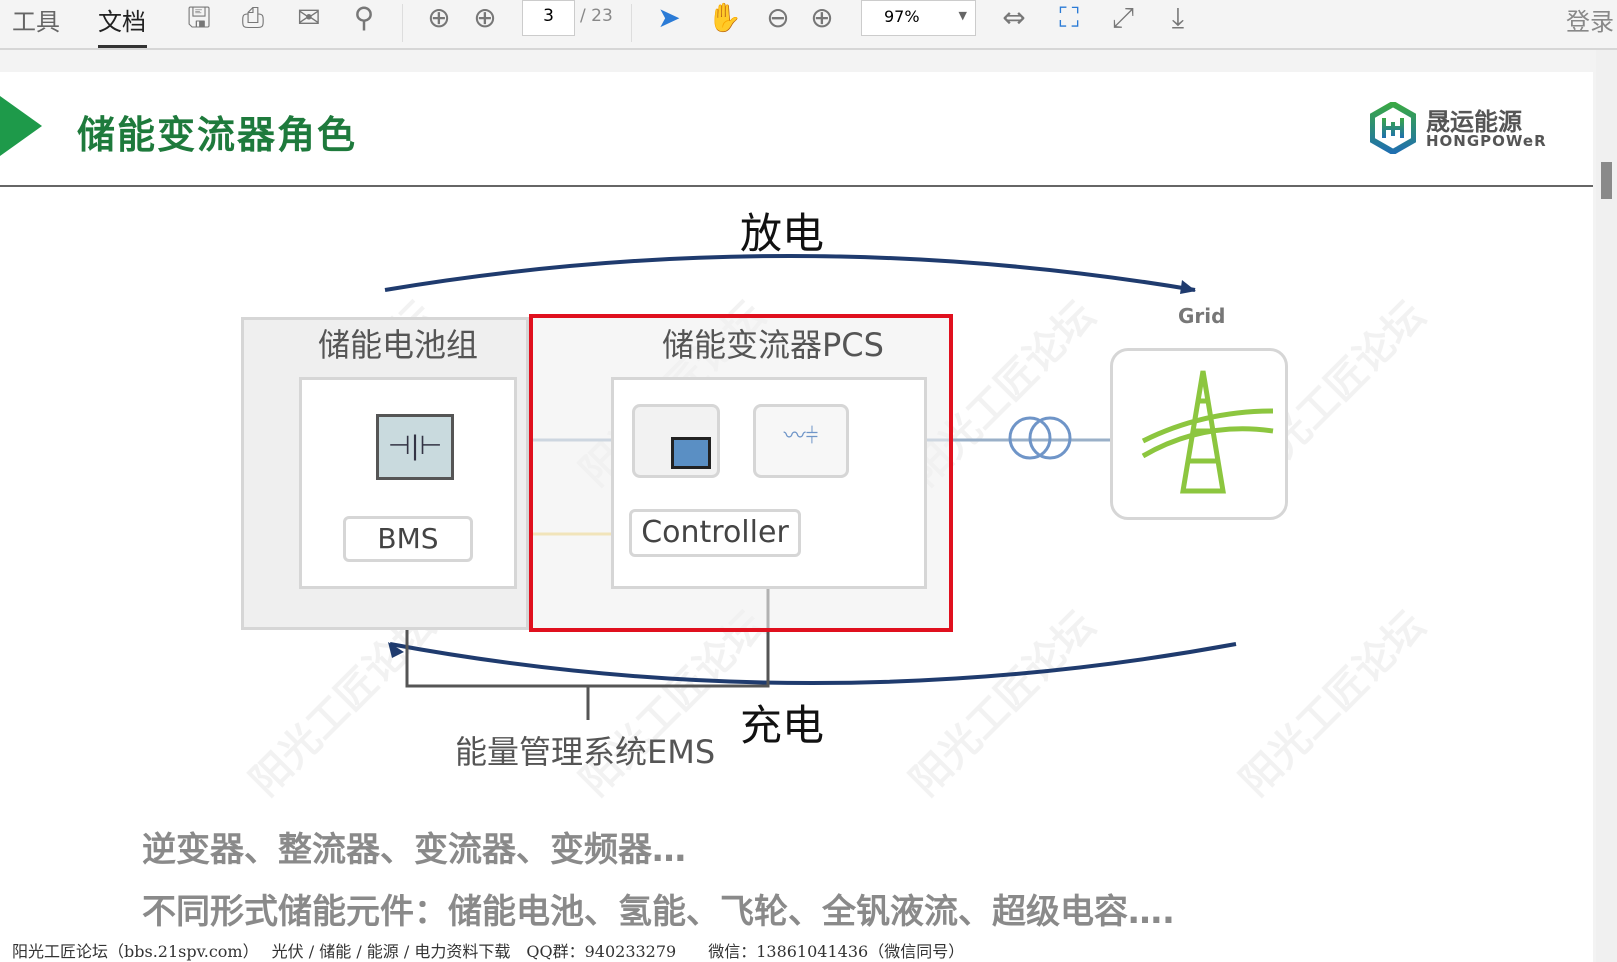 Image resolution: width=1617 pixels, height=962 pixels. Describe the element at coordinates (782, 725) in the screenshot. I see `charge-label: 充电` at that location.